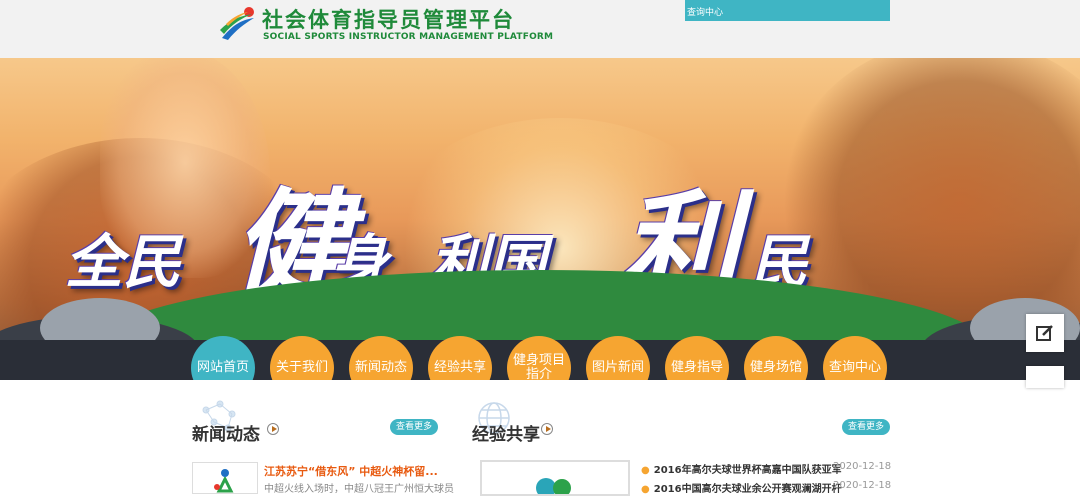 This screenshot has height=496, width=1080. Describe the element at coordinates (302, 358) in the screenshot. I see `nav-about: 关于我们` at that location.